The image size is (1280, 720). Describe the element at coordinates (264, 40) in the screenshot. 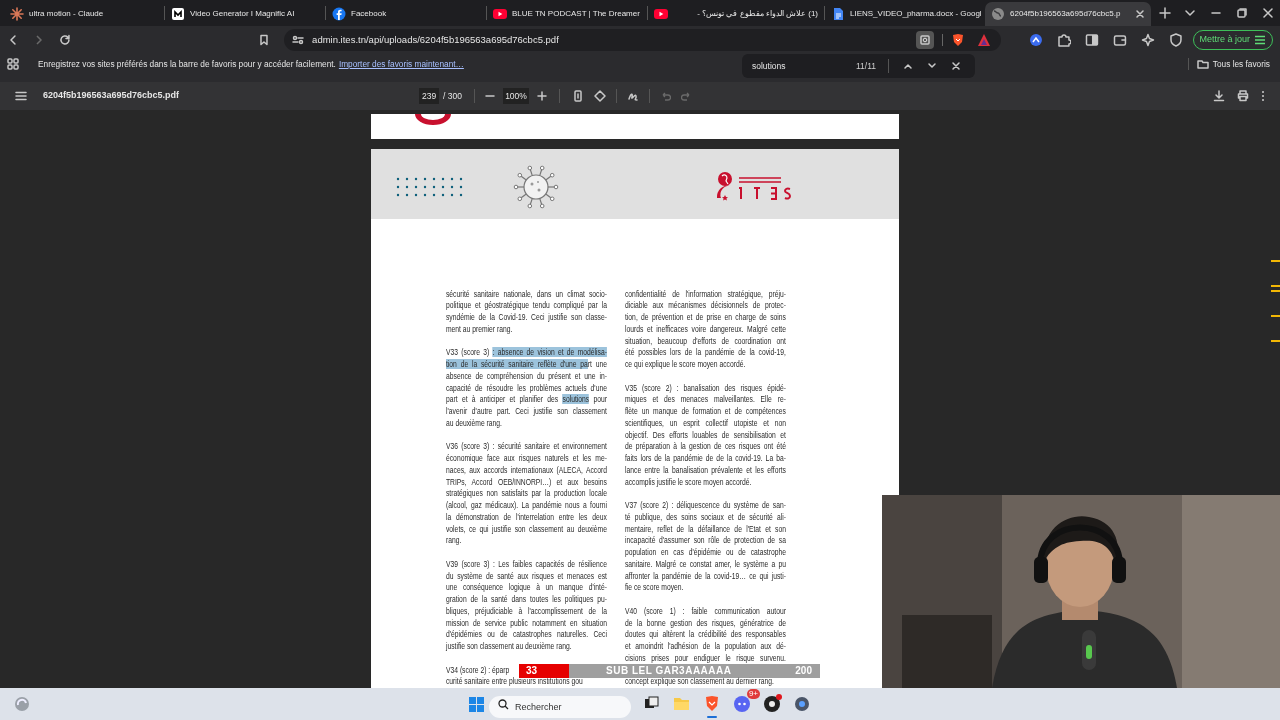

I see `bookmark-icon` at that location.